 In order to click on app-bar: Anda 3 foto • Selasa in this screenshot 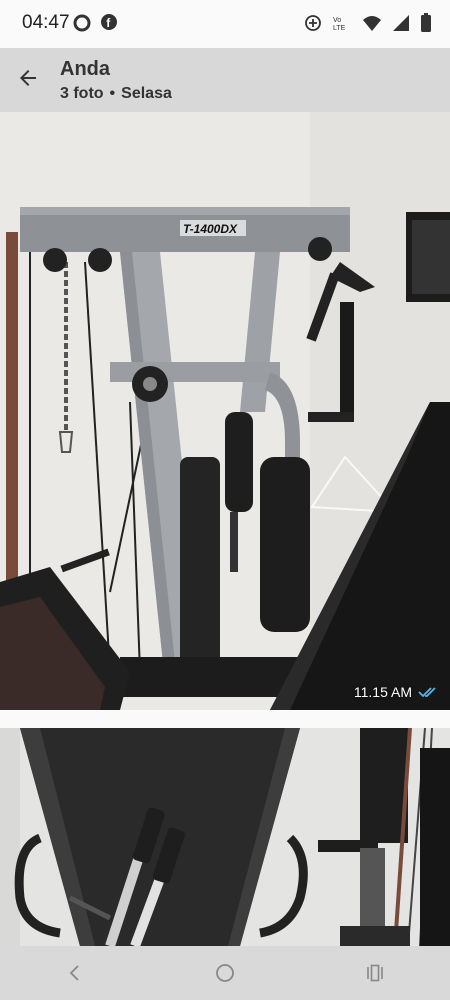, I will do `click(225, 80)`.